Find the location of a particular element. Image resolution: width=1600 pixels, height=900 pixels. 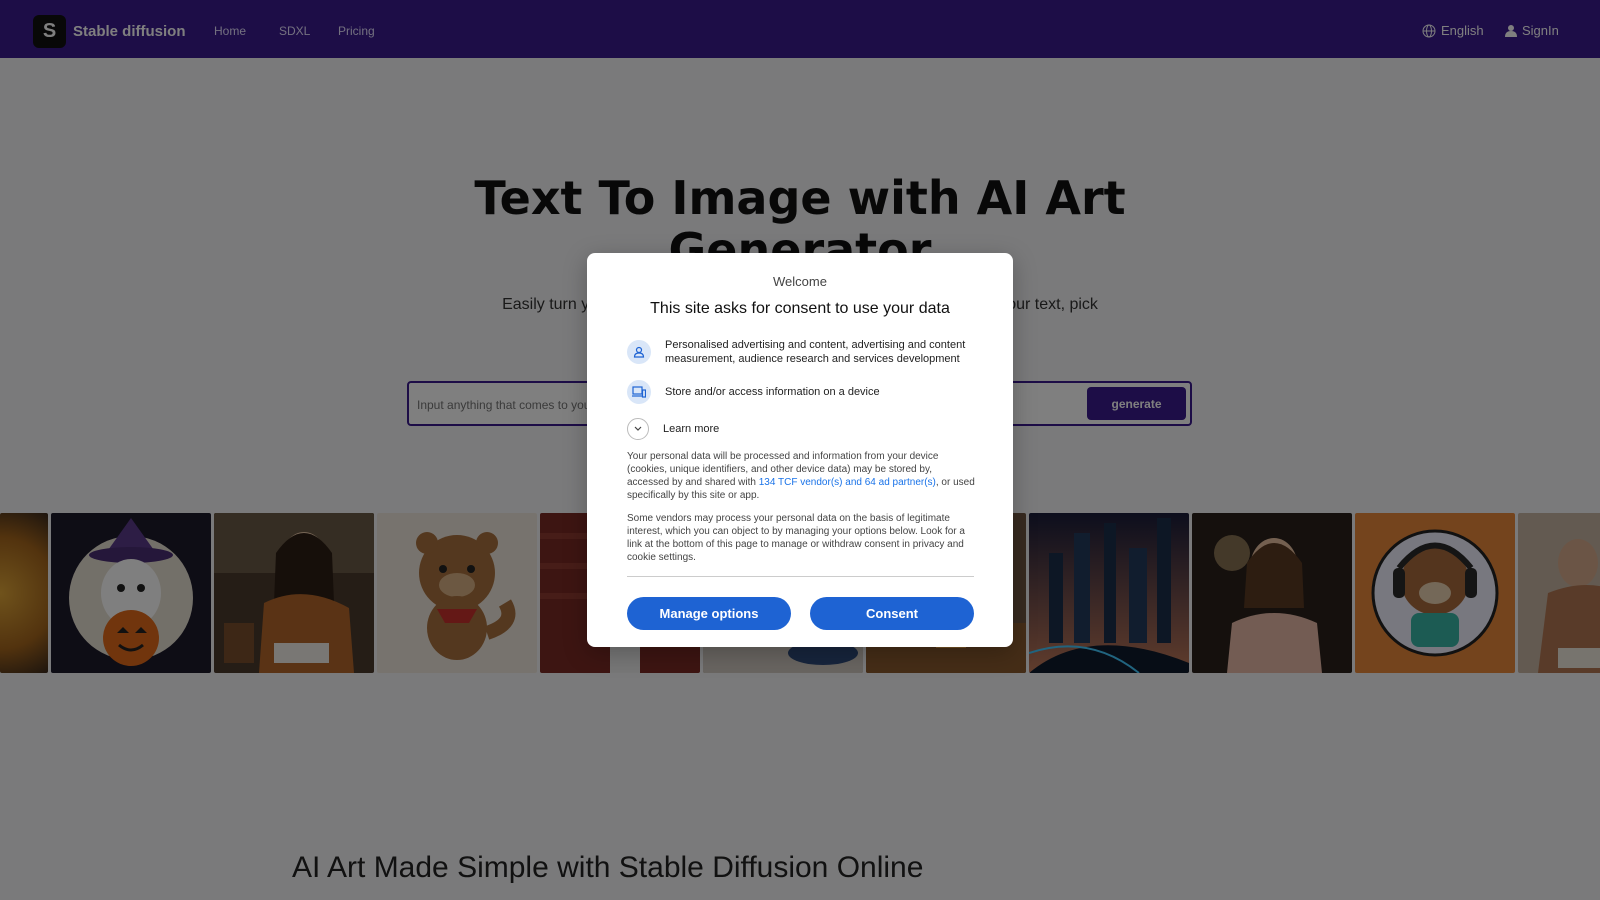

manage-options-button: Manage options is located at coordinates (709, 613).